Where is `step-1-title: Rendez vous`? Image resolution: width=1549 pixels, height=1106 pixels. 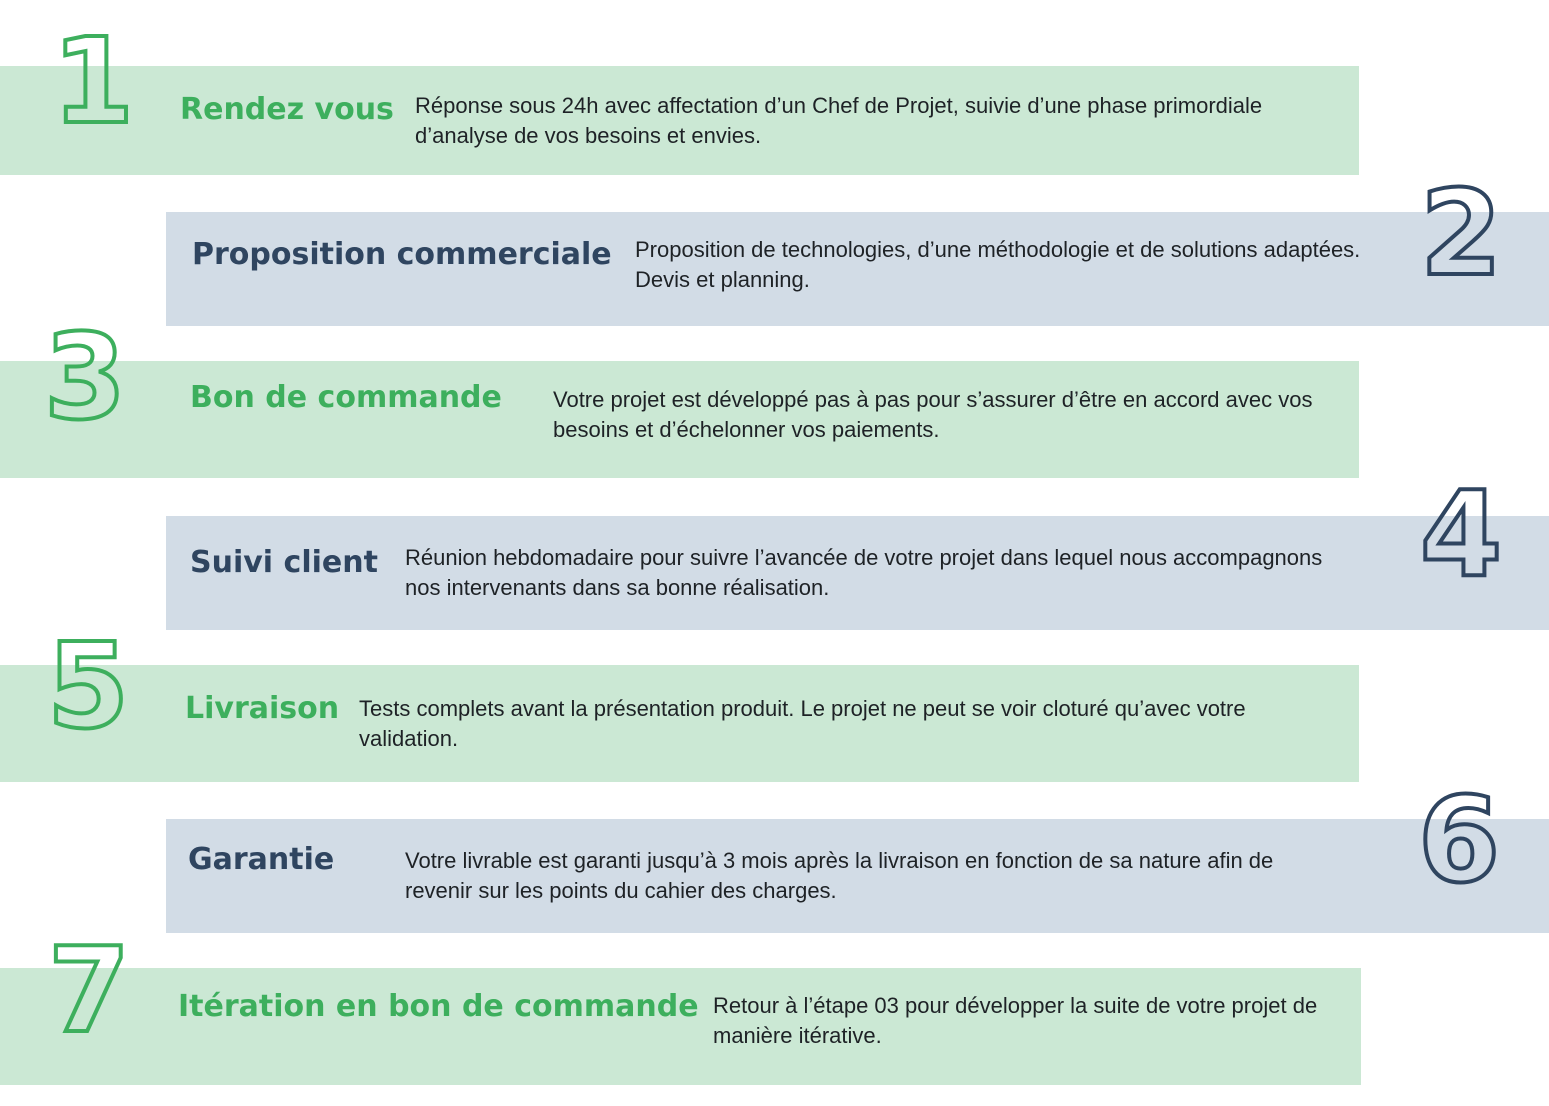
step-1-title: Rendez vous is located at coordinates (287, 109).